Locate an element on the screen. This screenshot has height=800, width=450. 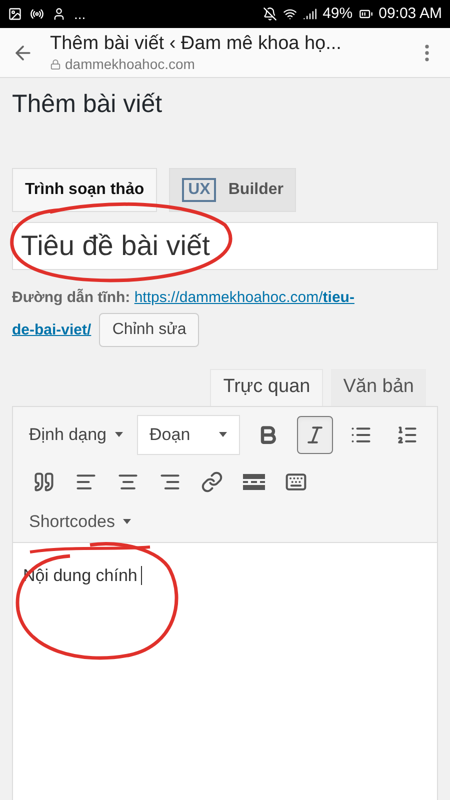
page-heading: Thêm bài viết is located at coordinates (88, 104).